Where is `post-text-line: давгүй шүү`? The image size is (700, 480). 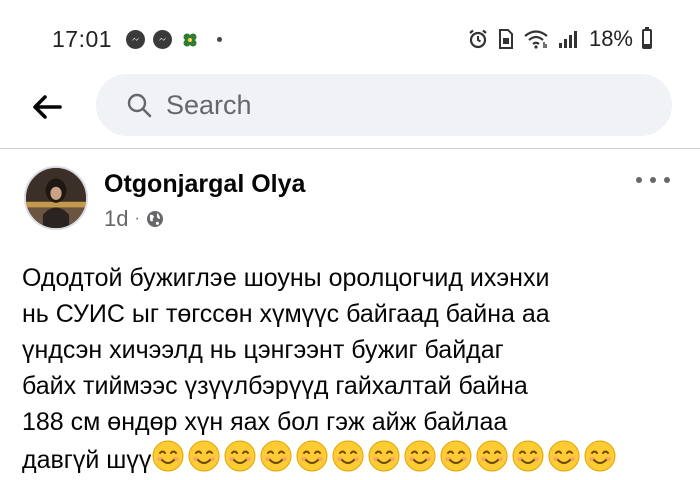 post-text-line: давгүй шүү is located at coordinates (87, 460).